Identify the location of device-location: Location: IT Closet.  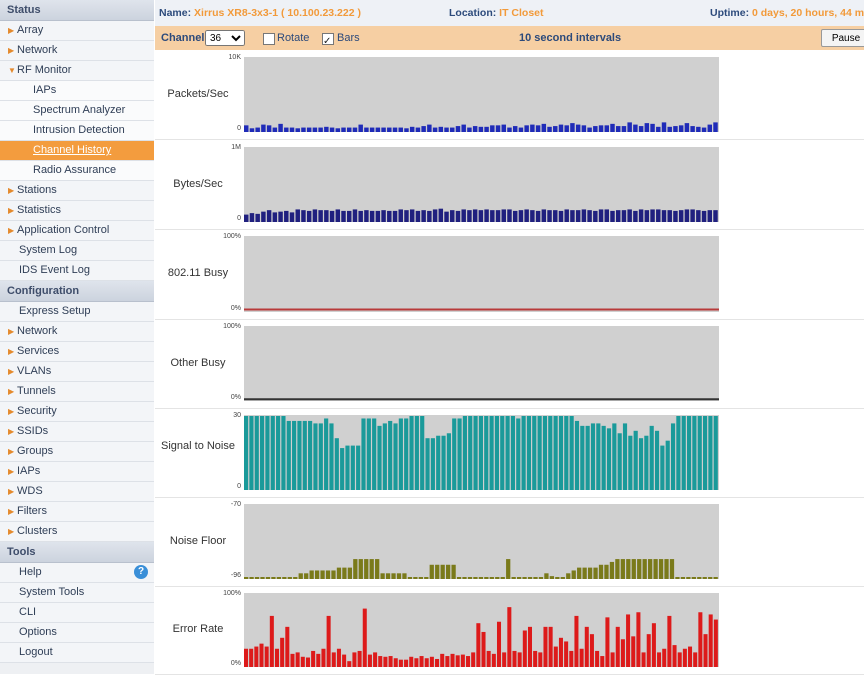
(496, 13).